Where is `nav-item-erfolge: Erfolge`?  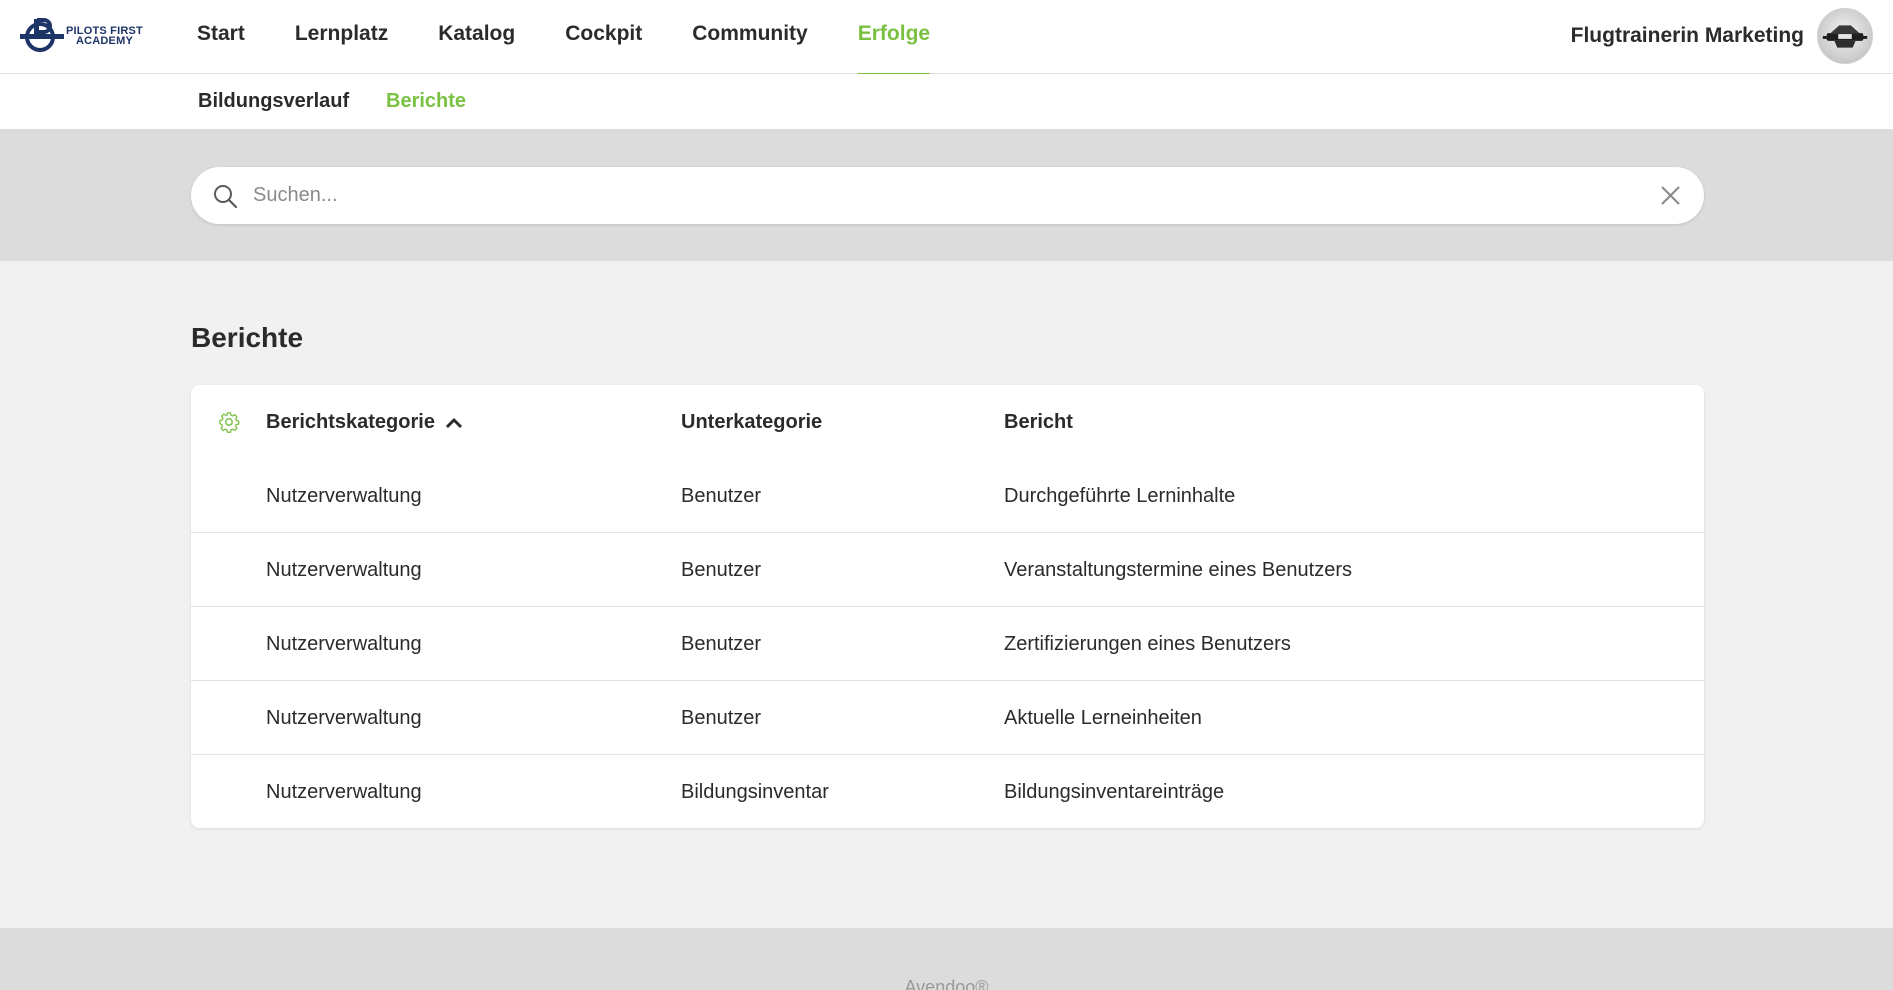
nav-item-erfolge: Erfolge is located at coordinates (894, 37).